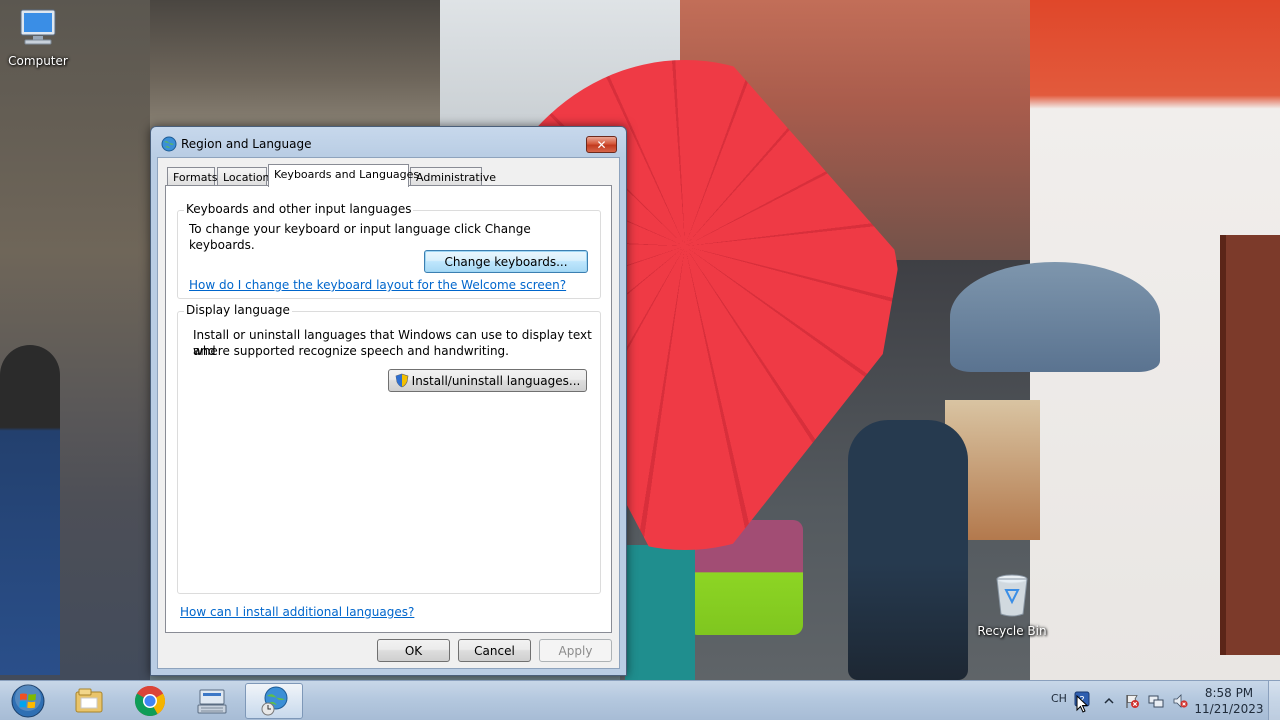  Describe the element at coordinates (1229, 693) in the screenshot. I see `clock-time: 8:58 PM` at that location.